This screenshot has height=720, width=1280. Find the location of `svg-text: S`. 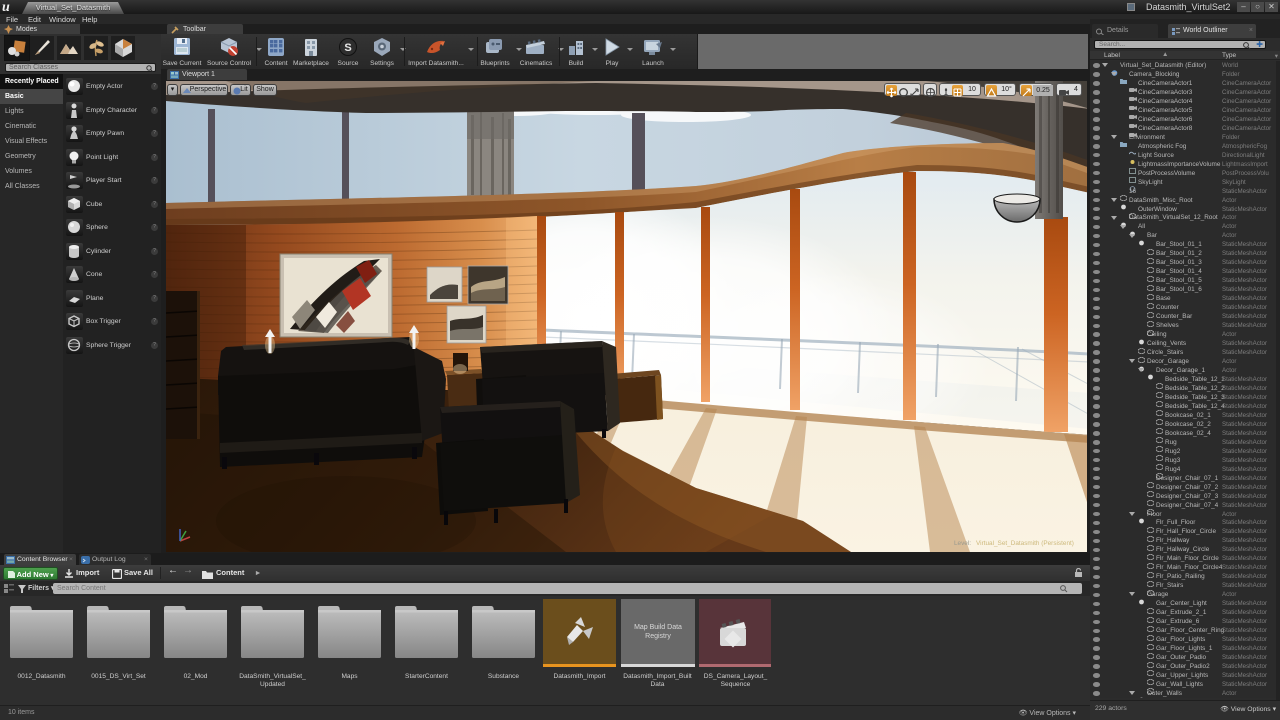

svg-text: S is located at coordinates (347, 48).